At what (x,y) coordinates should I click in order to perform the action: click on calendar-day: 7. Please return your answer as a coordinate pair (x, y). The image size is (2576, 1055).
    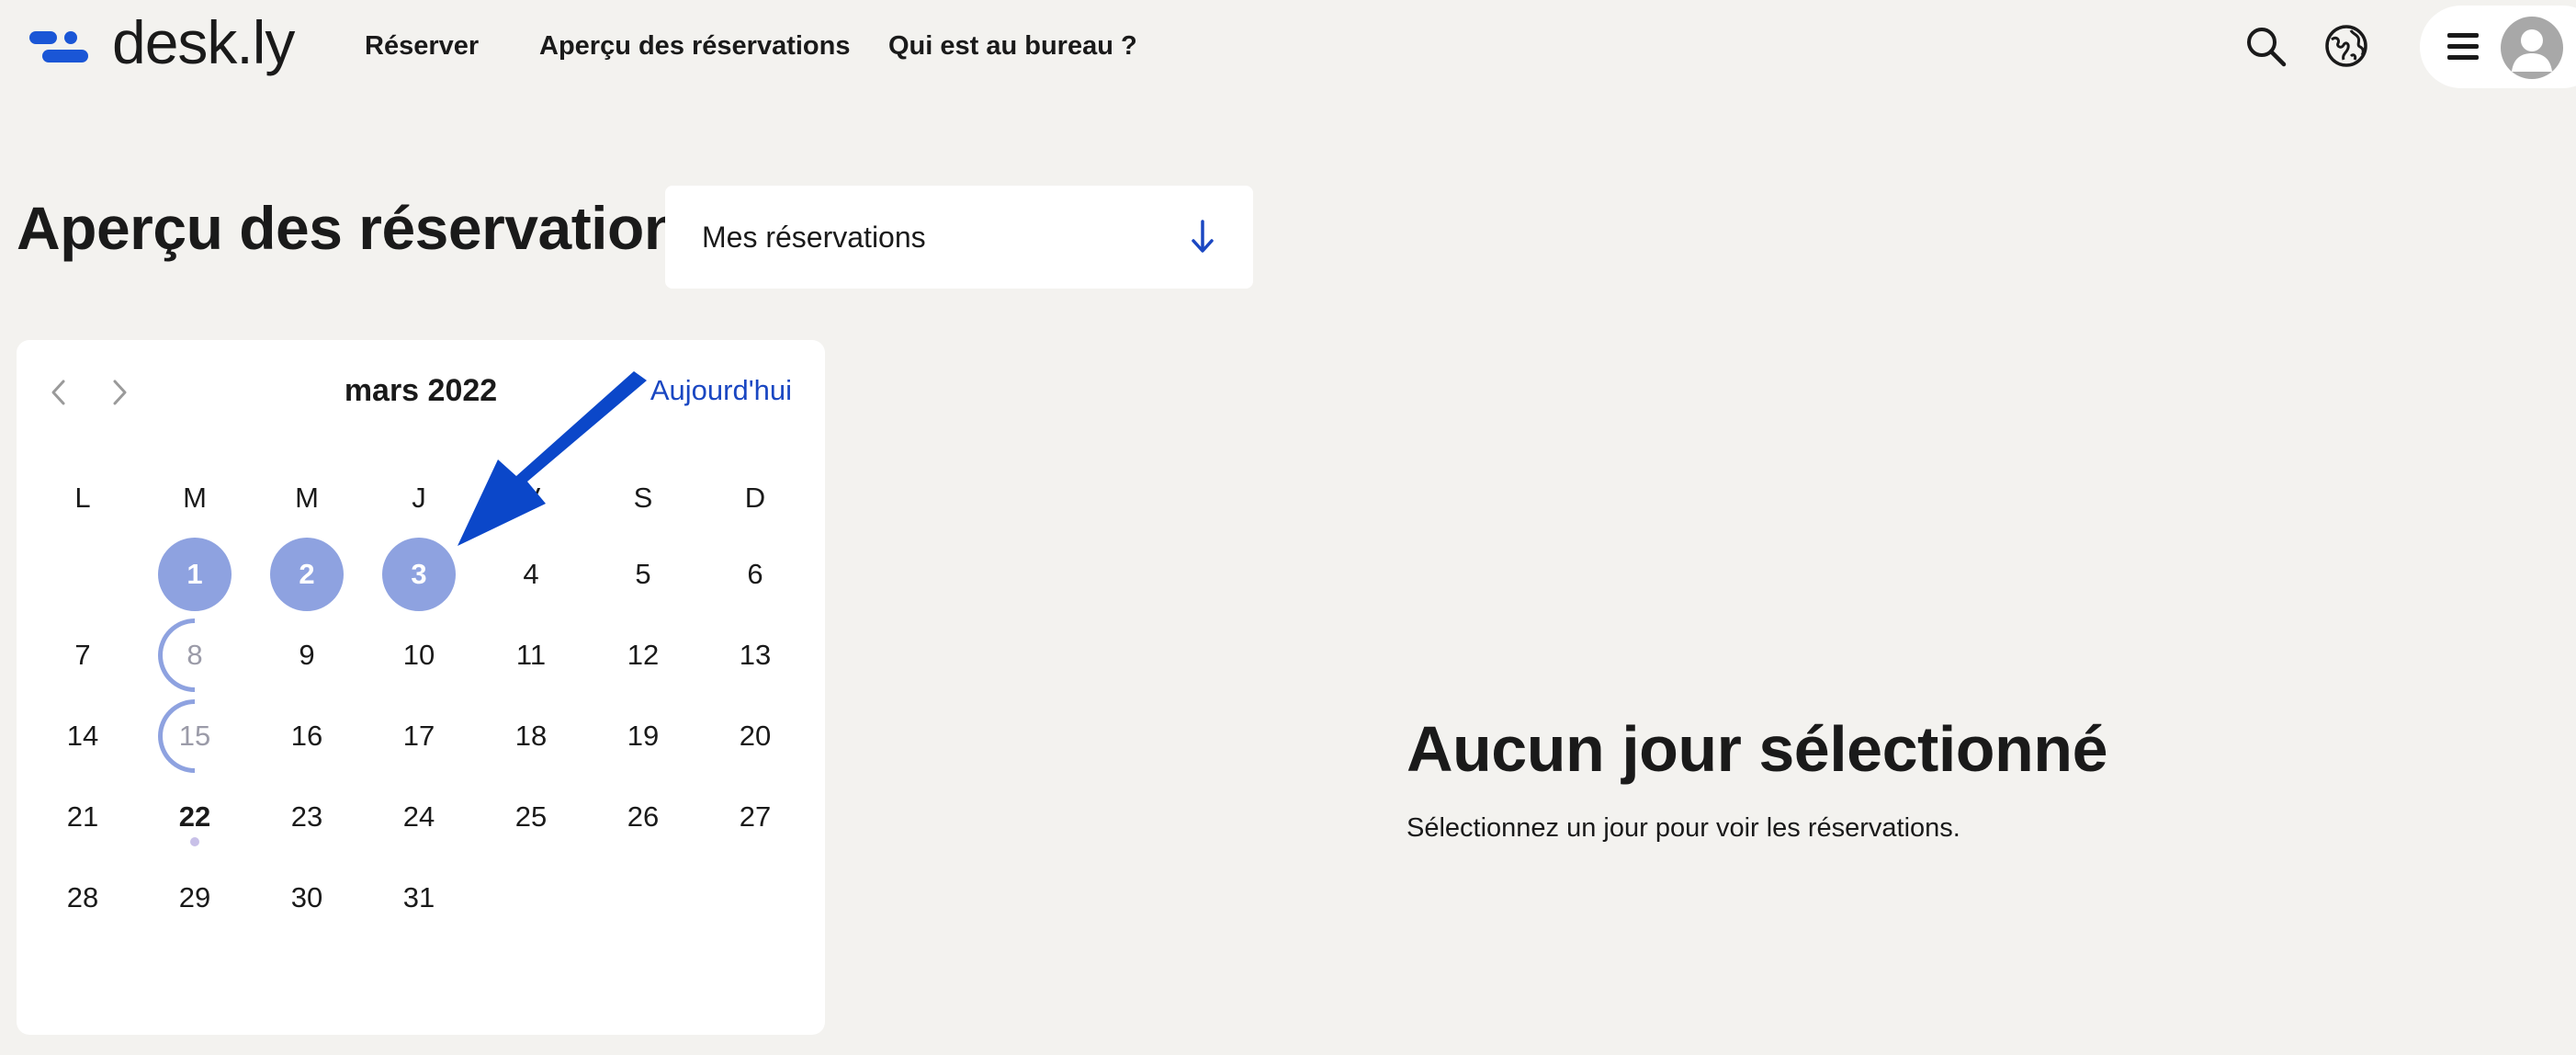
    Looking at the image, I should click on (82, 655).